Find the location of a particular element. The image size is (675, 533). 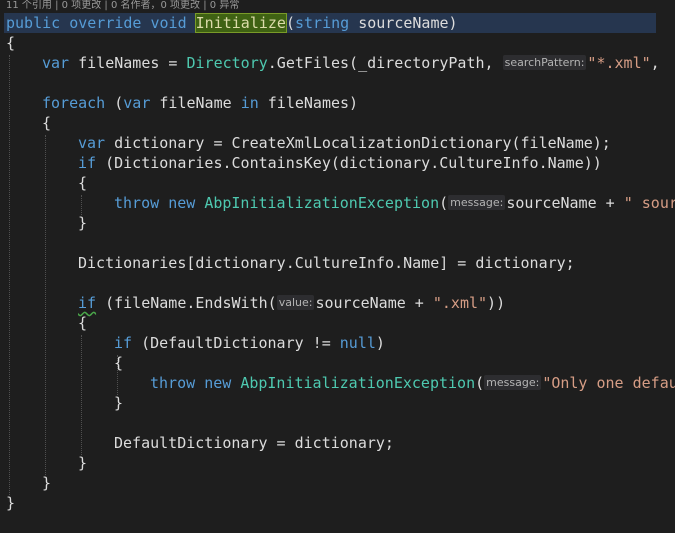

codelens-exceptions: 0 异常 is located at coordinates (225, 5).